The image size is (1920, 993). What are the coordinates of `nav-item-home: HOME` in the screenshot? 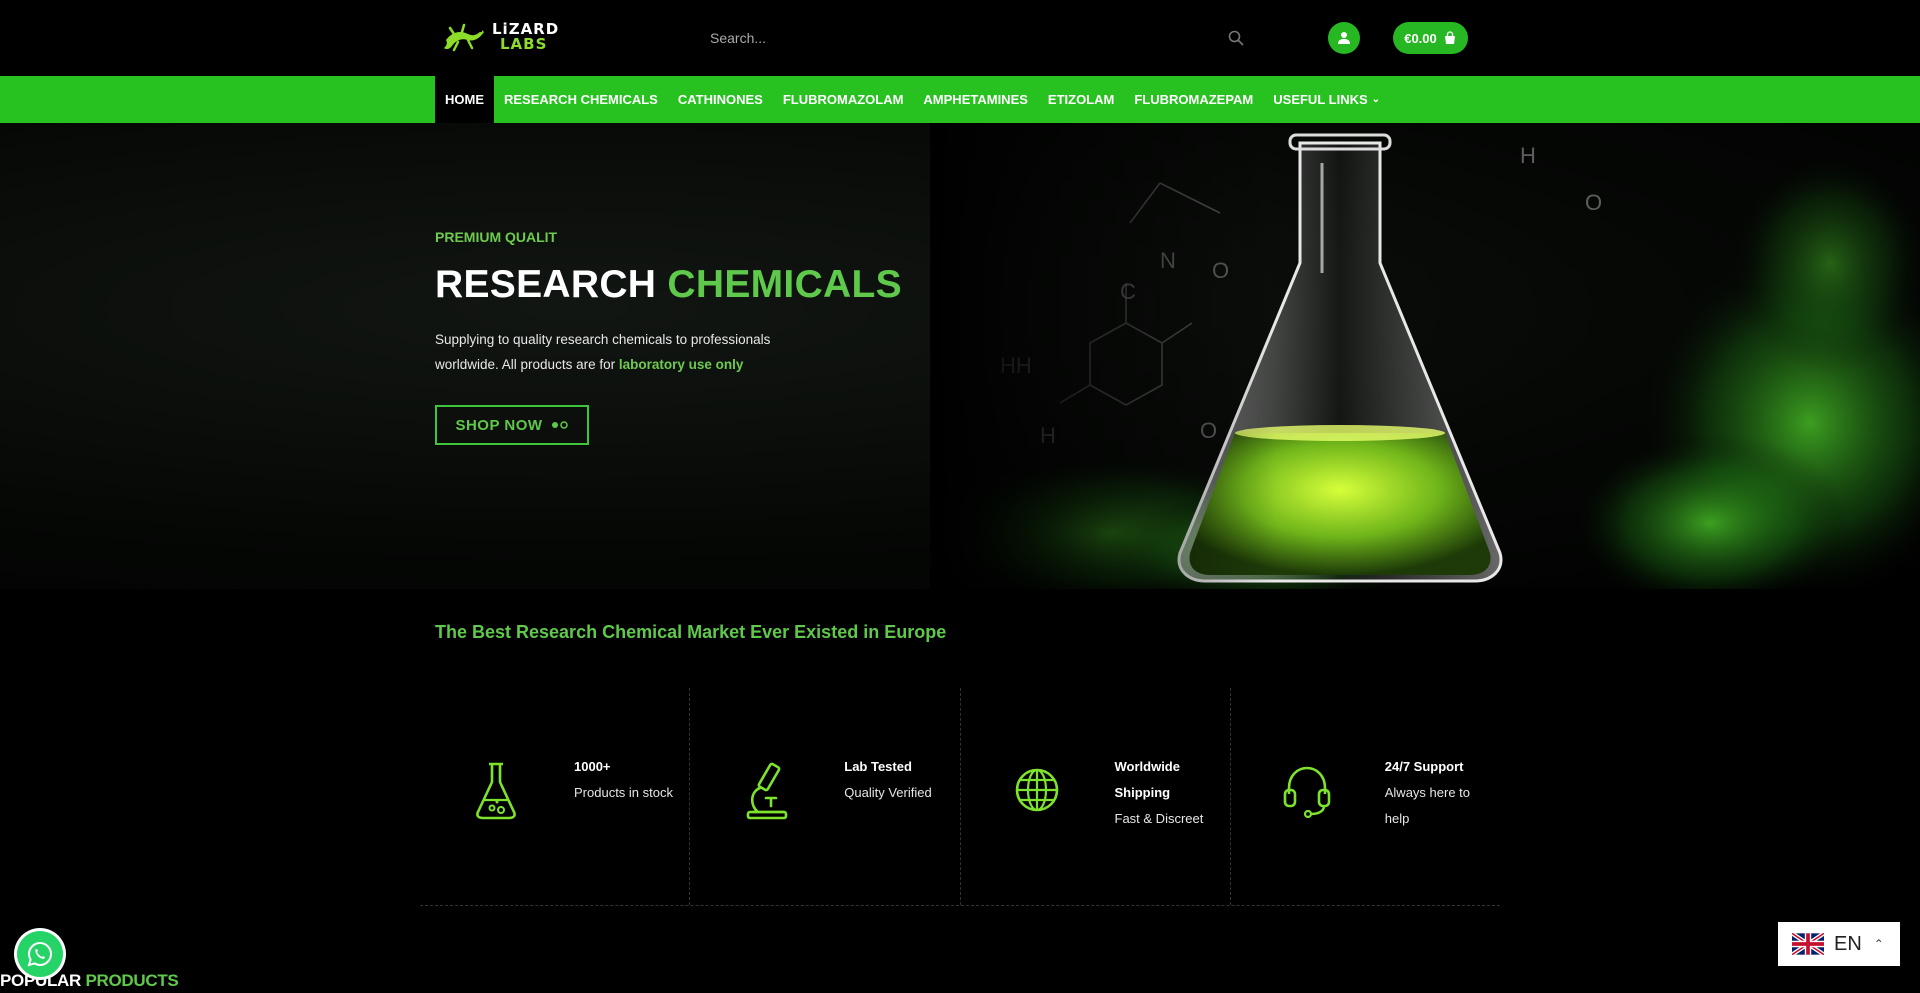 It's located at (464, 99).